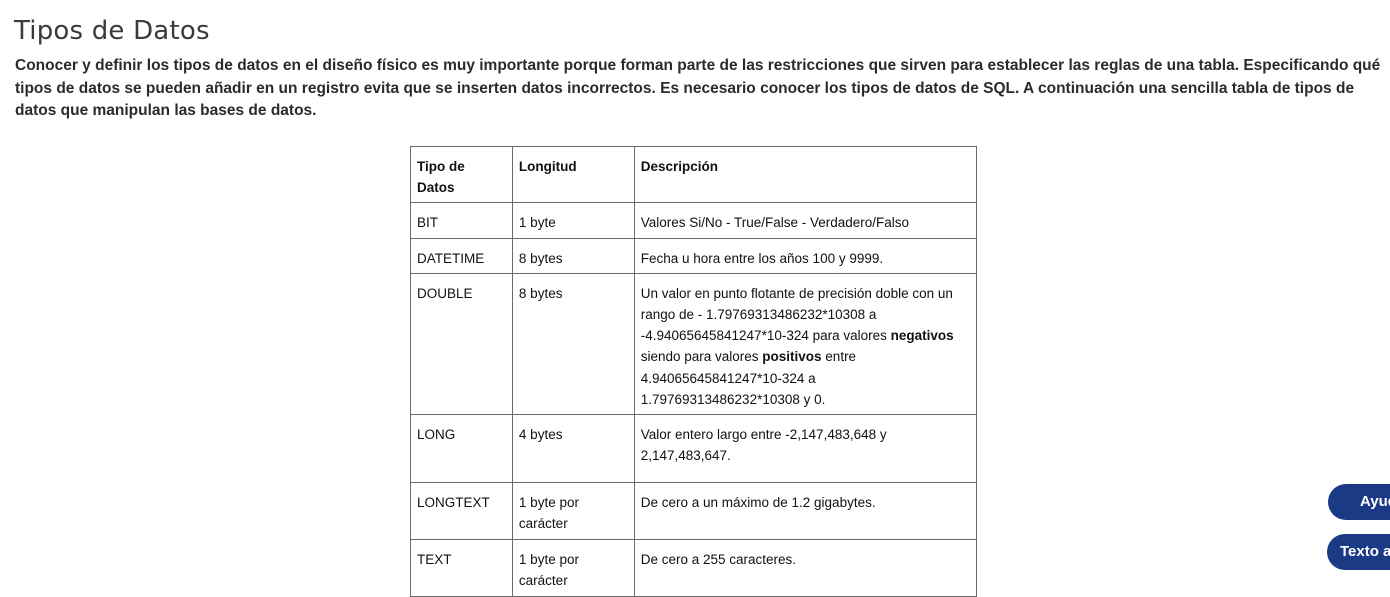  I want to click on header-tipo-de-datos: Tipo de Datos, so click(461, 174).